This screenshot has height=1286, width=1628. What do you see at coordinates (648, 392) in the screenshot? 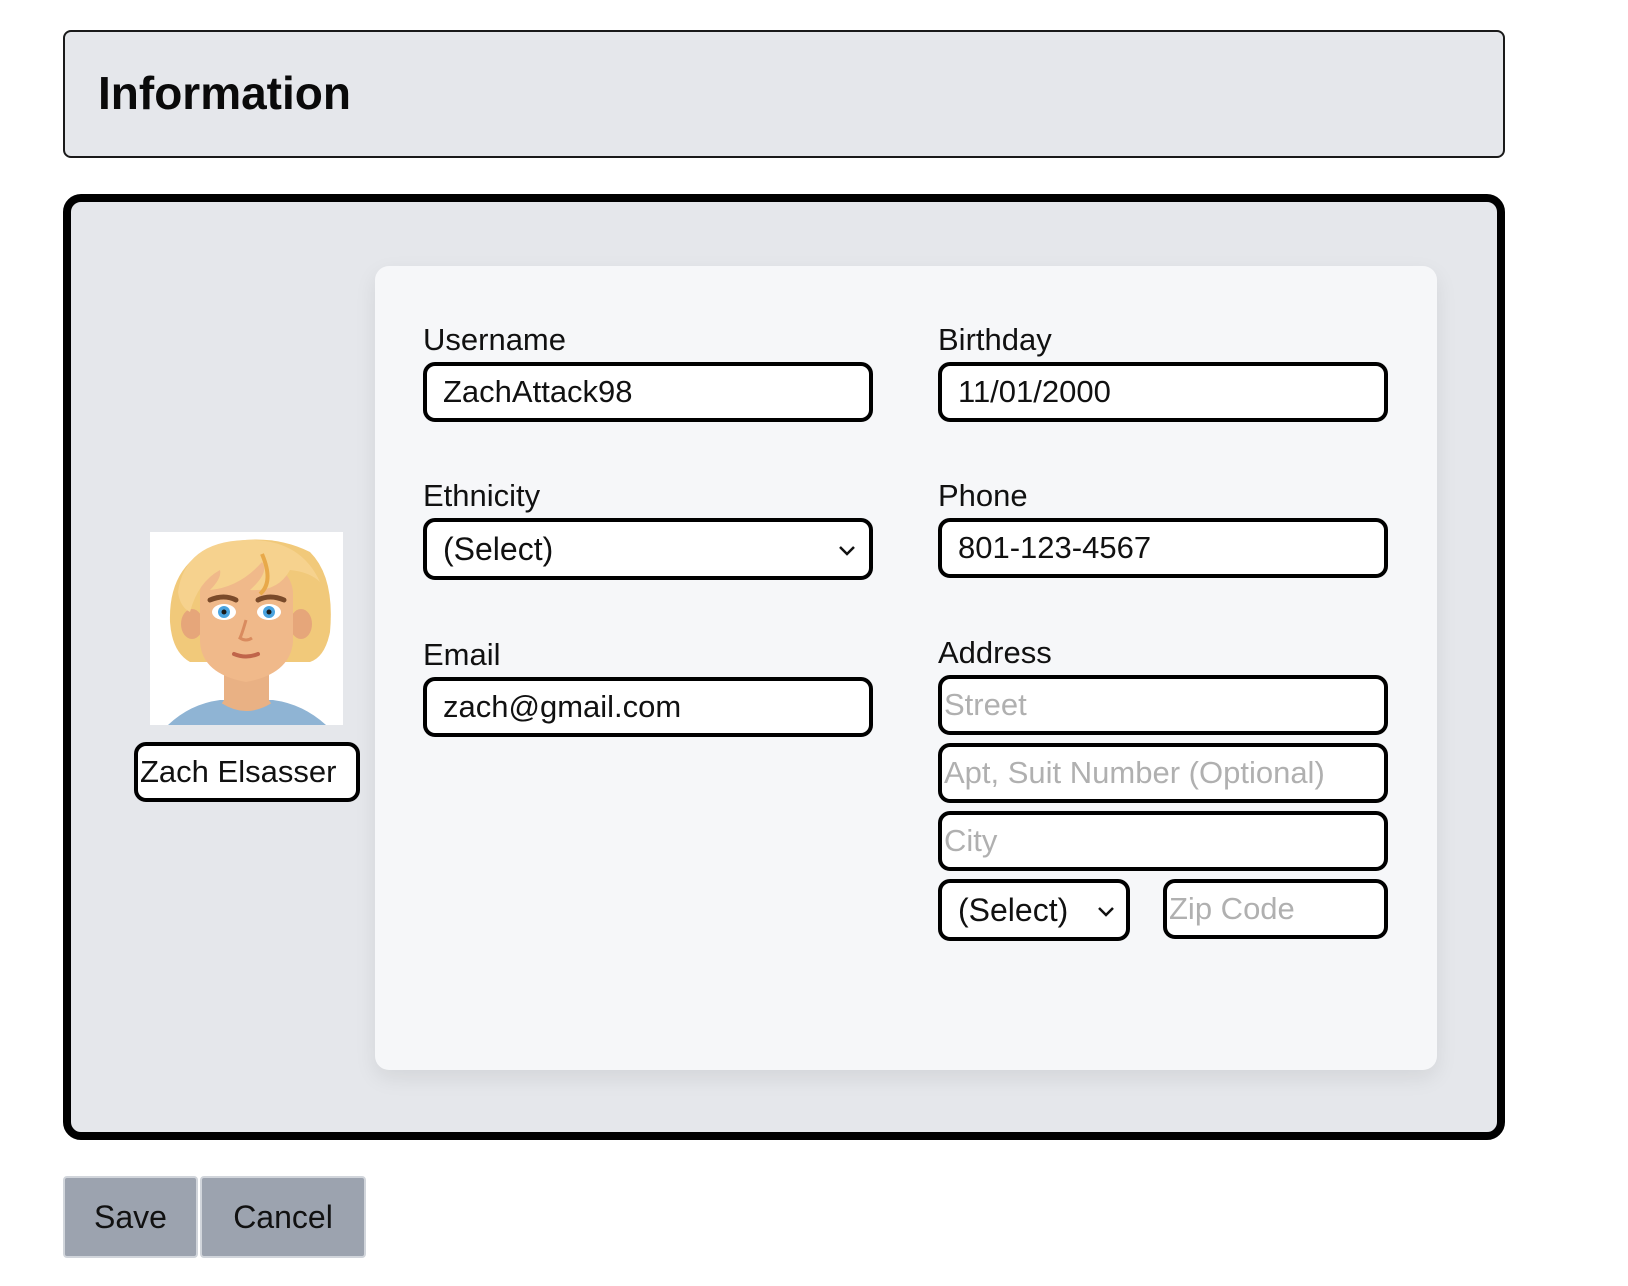
I see `username-input` at bounding box center [648, 392].